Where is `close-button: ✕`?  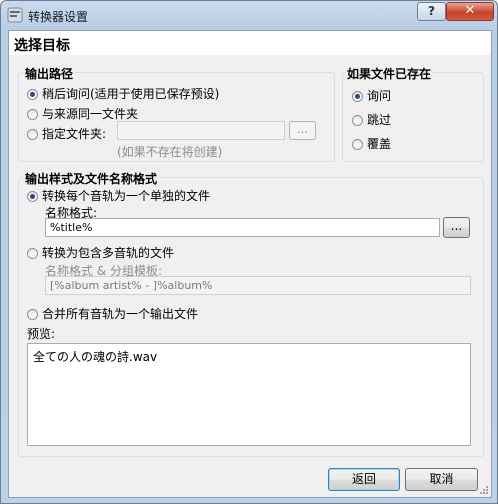 close-button: ✕ is located at coordinates (470, 11).